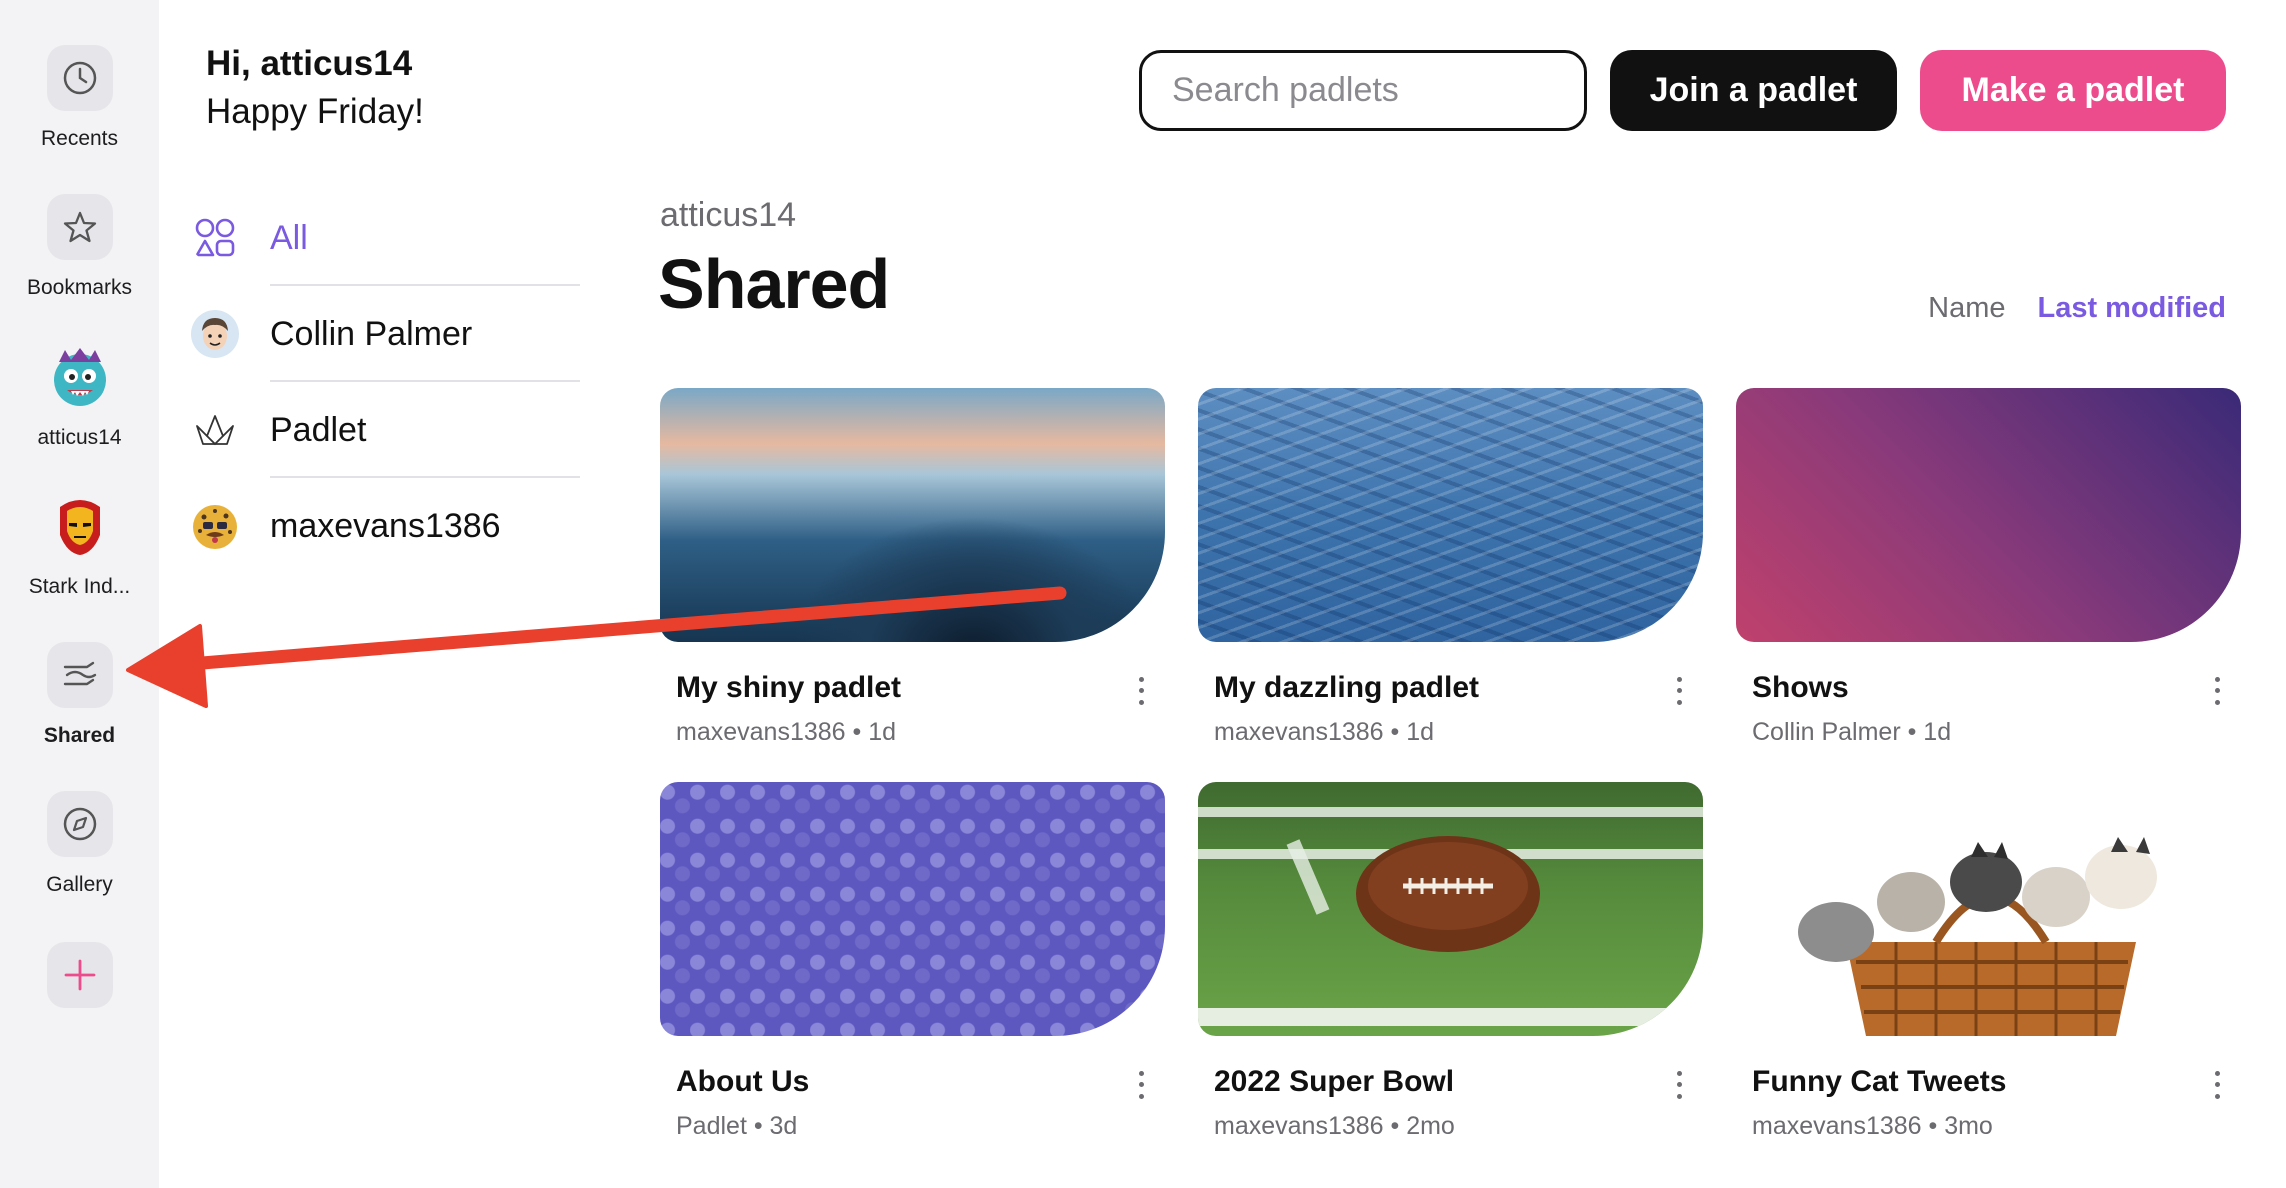 This screenshot has height=1188, width=2286. Describe the element at coordinates (80, 377) in the screenshot. I see `monster-avatar` at that location.